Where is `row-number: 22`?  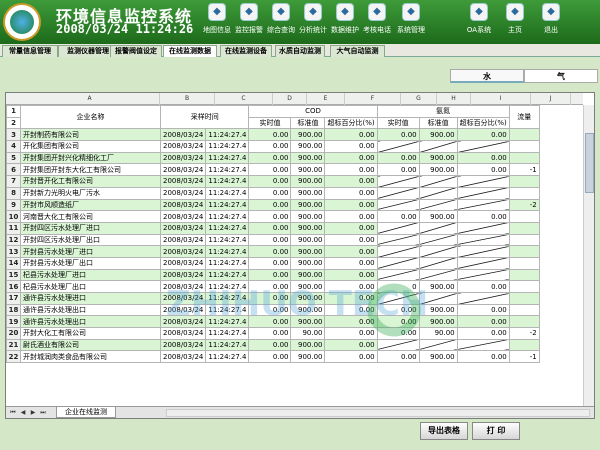 row-number: 22 is located at coordinates (13, 357).